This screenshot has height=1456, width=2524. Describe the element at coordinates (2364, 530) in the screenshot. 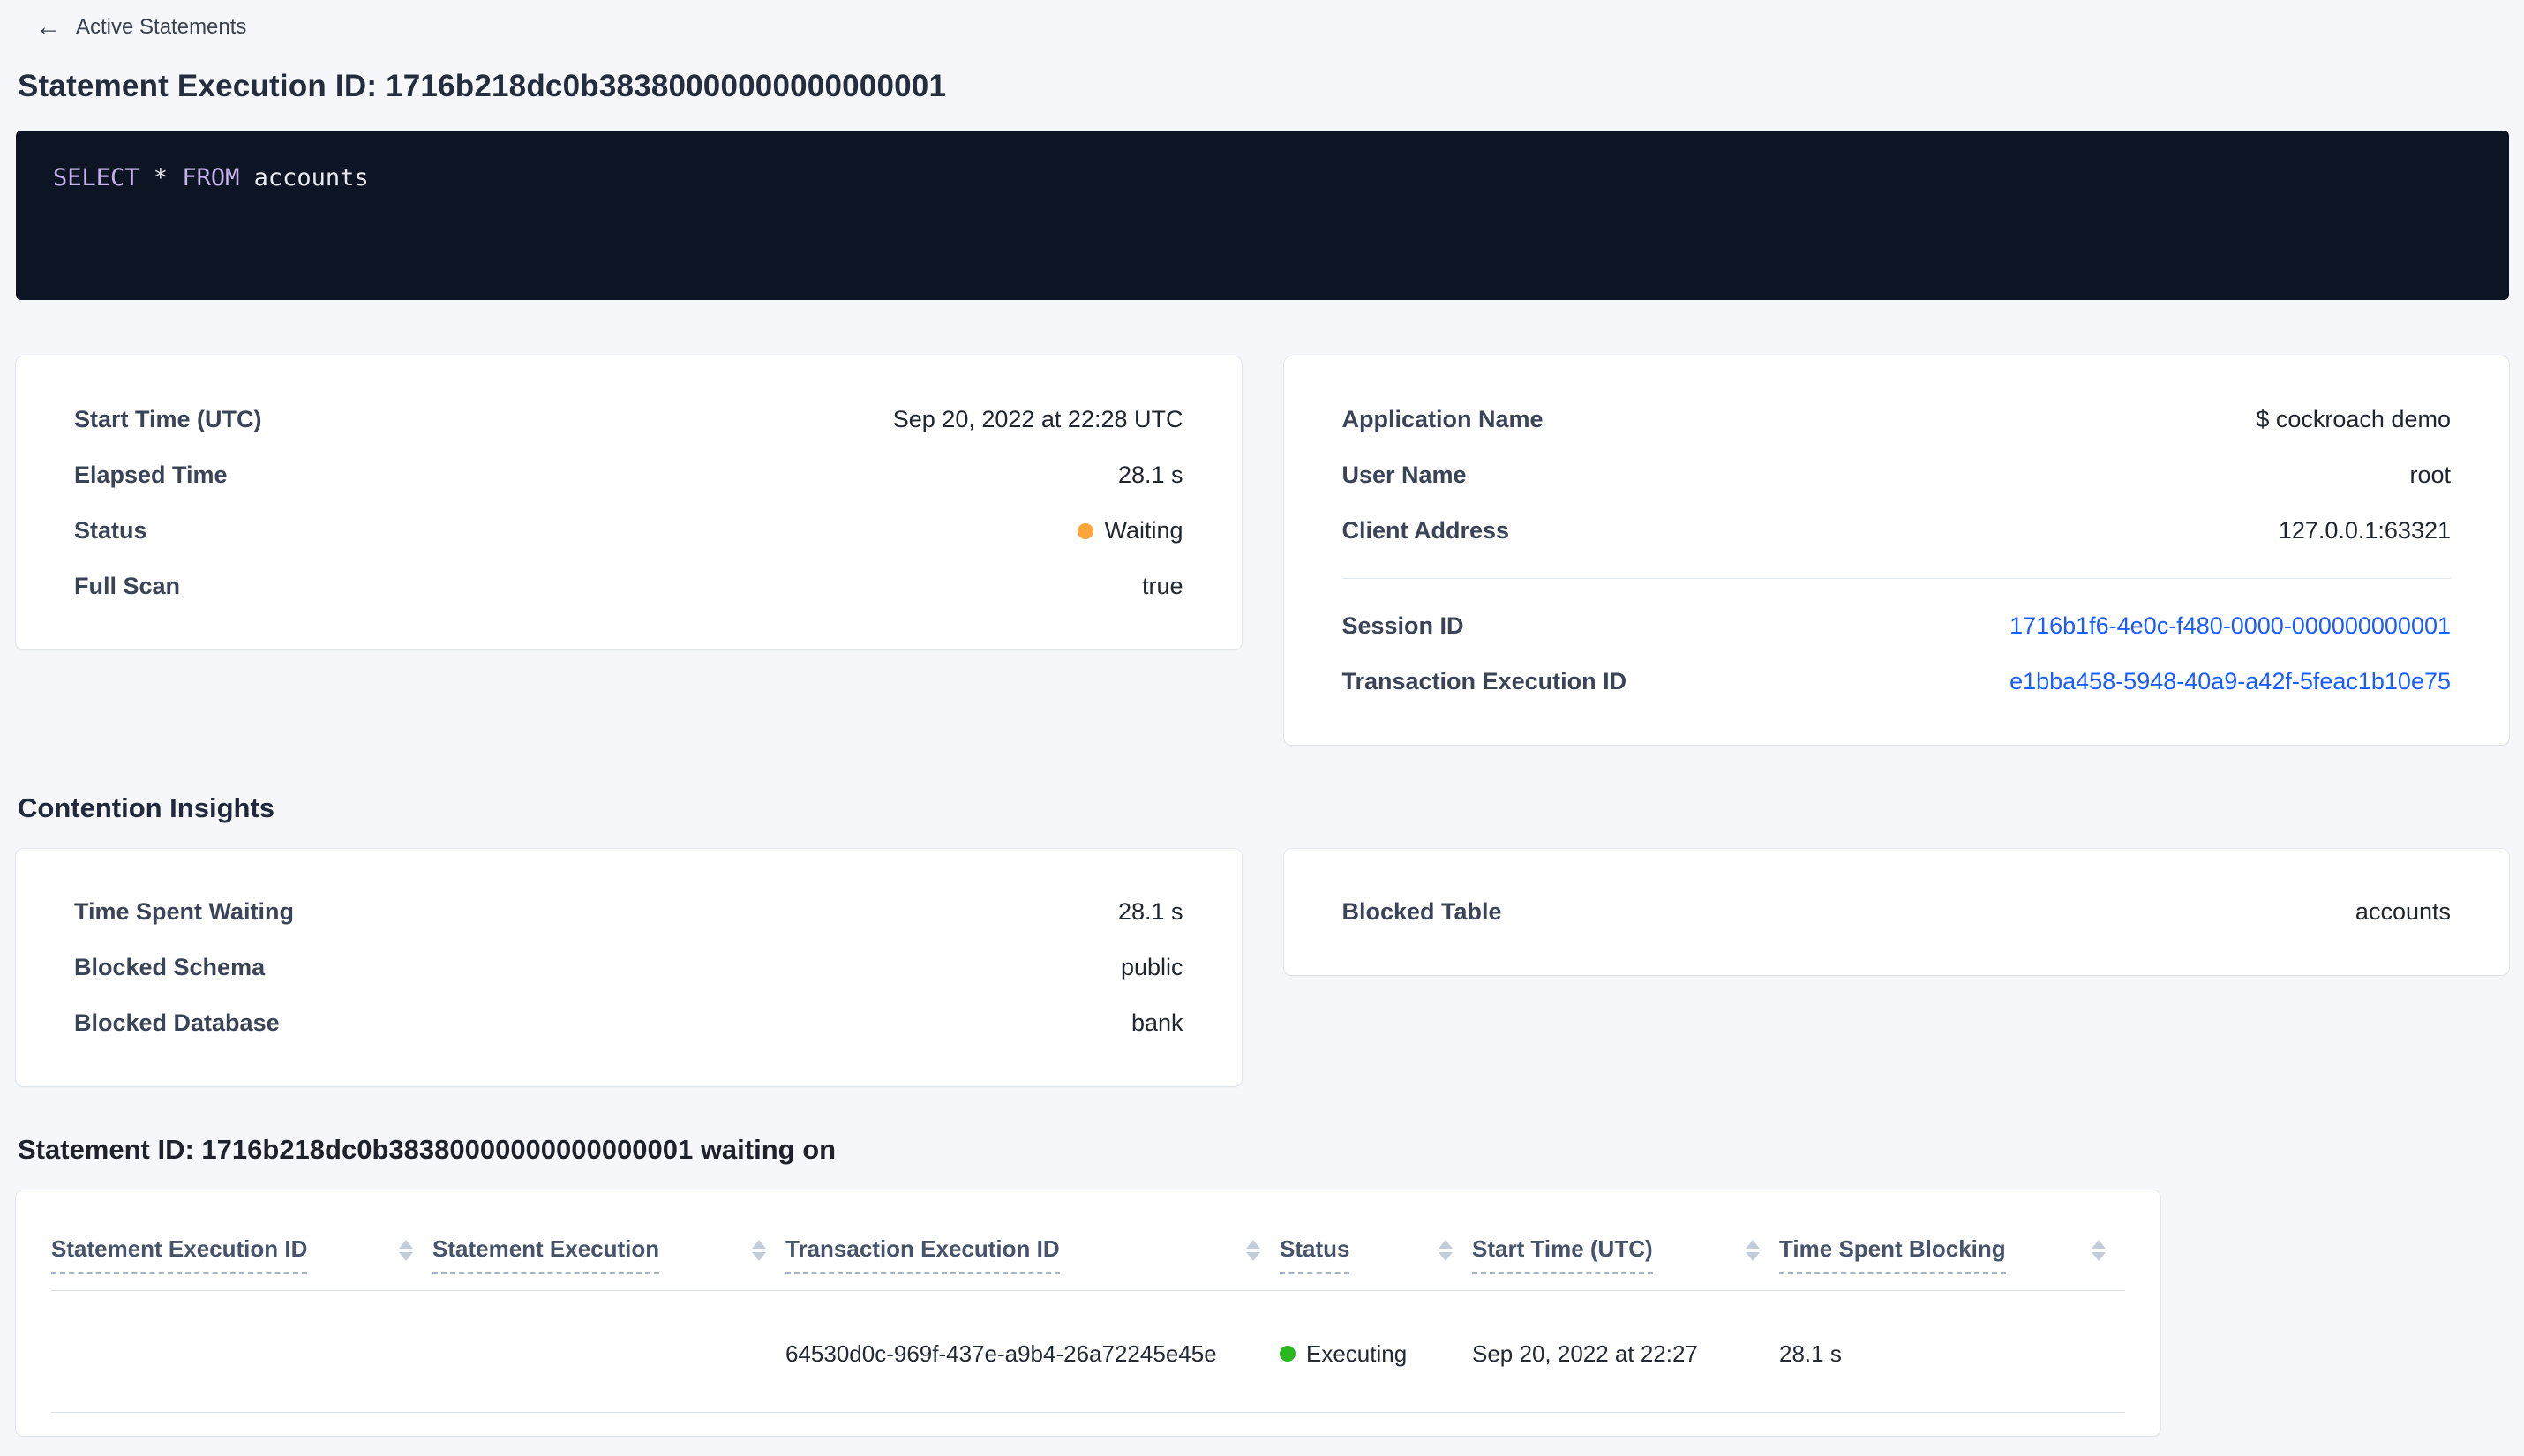

I see `client-address-value: 127.0.0.1:63321` at that location.